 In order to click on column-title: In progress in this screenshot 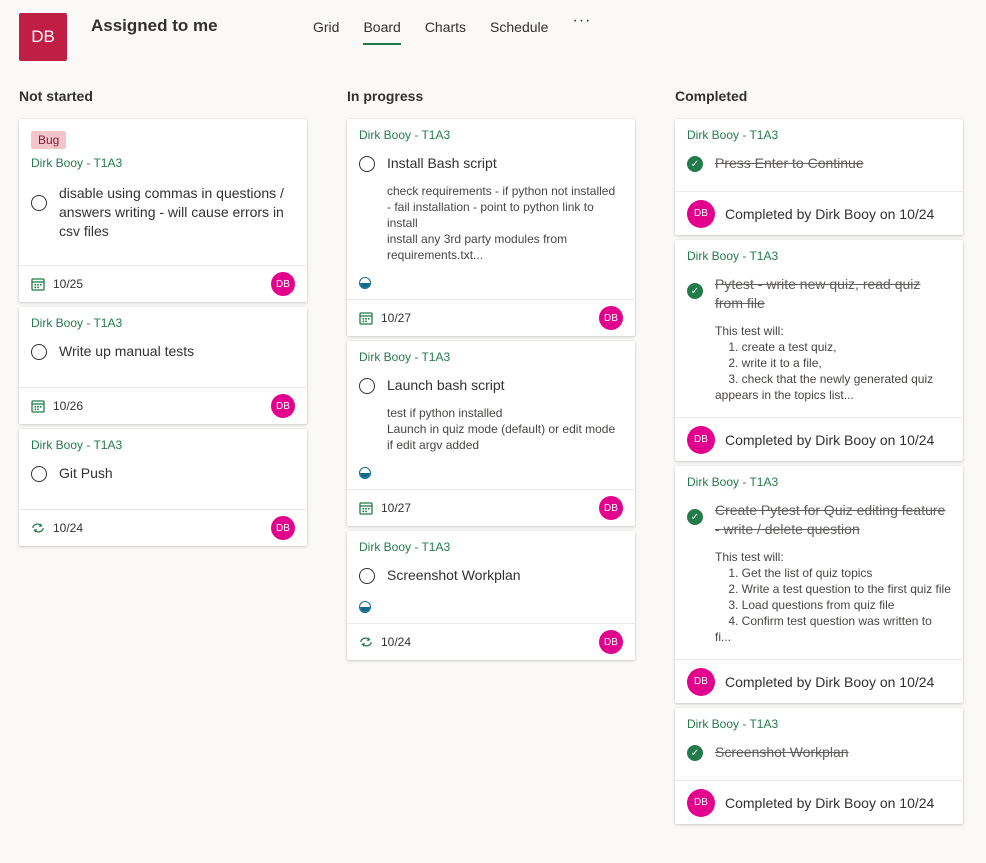, I will do `click(385, 96)`.